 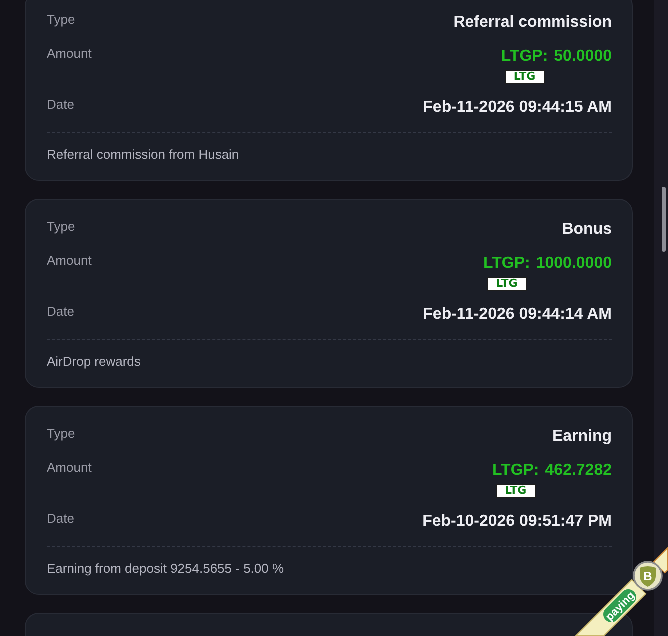 I want to click on type-value: Bonus, so click(x=587, y=230).